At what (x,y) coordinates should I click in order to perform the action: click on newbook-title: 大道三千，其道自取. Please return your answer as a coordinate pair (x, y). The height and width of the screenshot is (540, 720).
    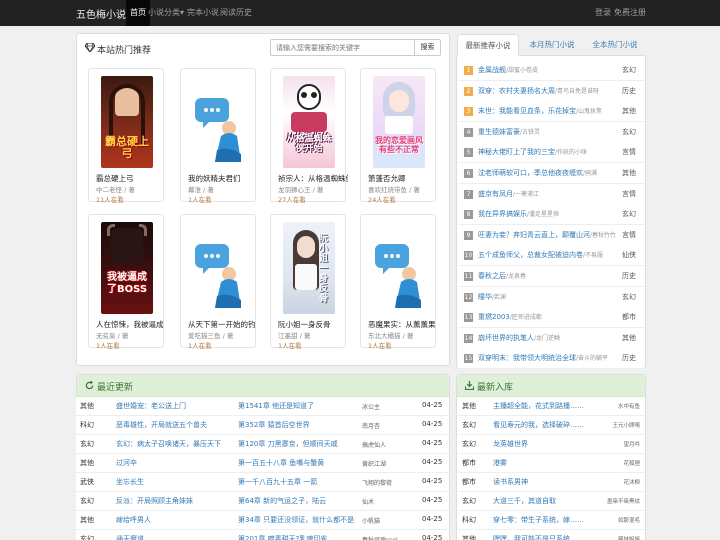
    Looking at the image, I should click on (543, 501).